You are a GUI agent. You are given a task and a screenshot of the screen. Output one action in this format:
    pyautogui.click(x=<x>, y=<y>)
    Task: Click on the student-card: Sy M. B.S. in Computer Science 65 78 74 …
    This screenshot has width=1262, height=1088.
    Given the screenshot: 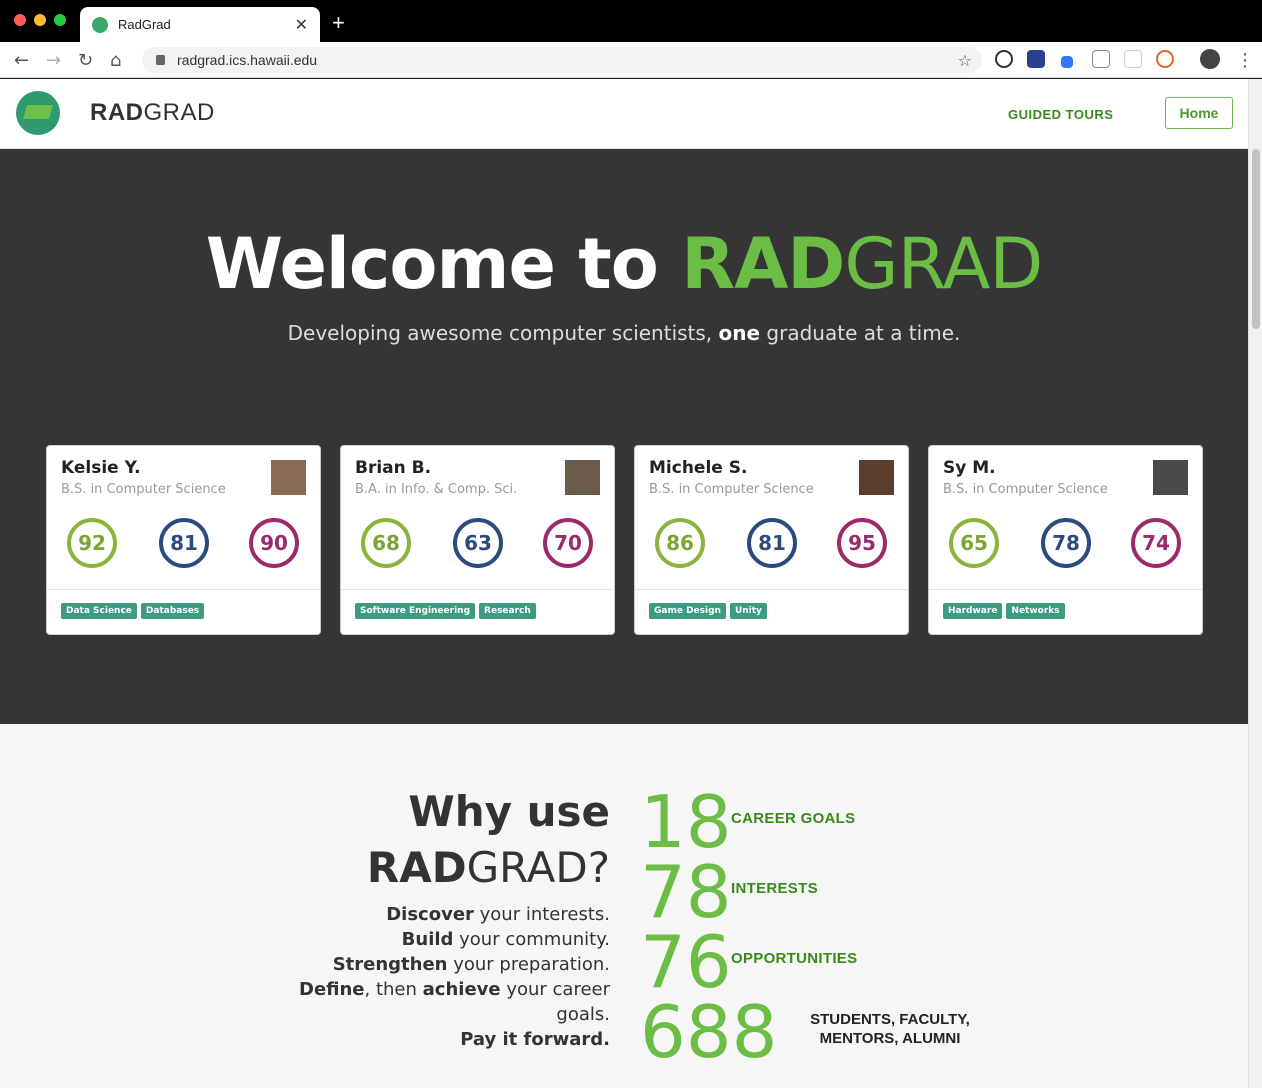 What is the action you would take?
    pyautogui.click(x=1065, y=540)
    